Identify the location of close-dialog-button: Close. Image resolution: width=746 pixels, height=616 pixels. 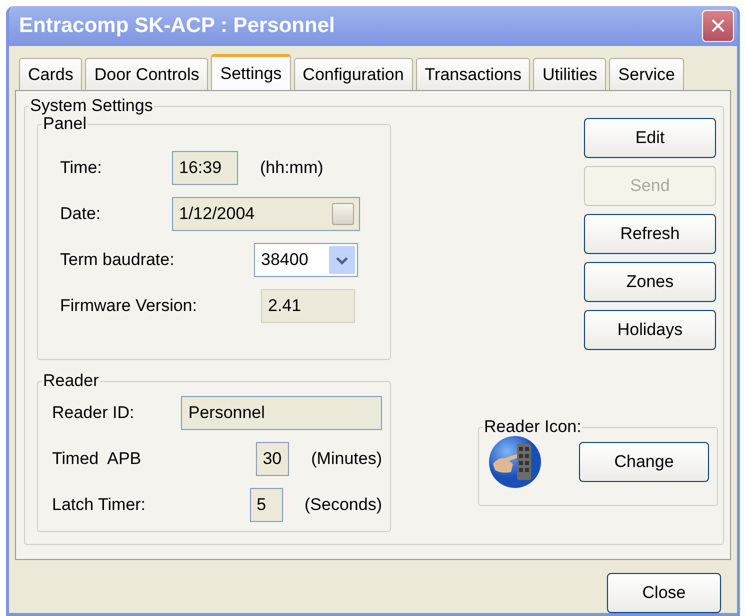
(664, 593).